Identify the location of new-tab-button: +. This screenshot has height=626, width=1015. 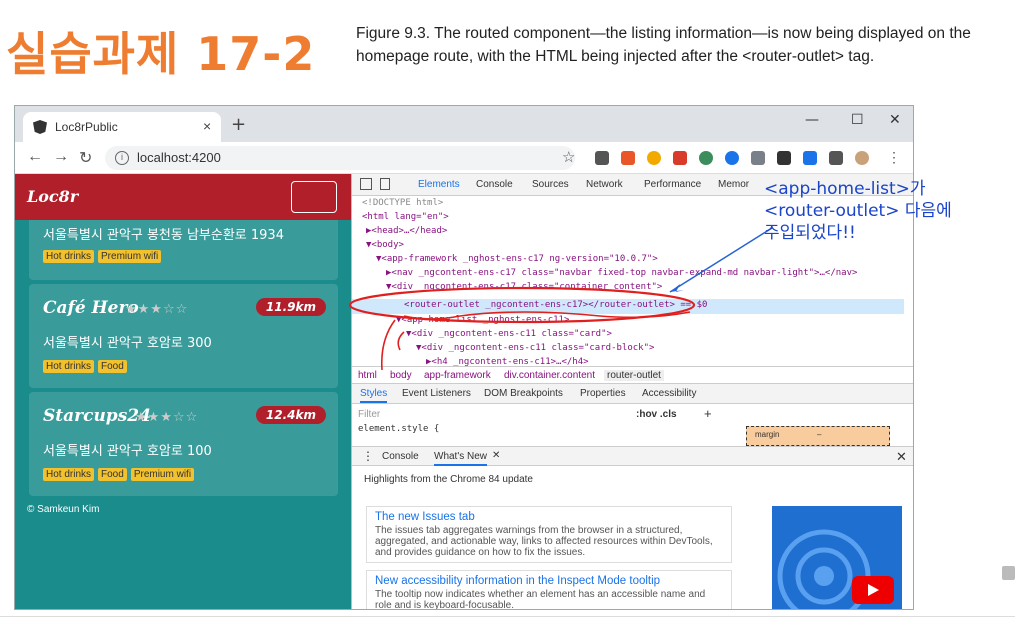
(238, 124).